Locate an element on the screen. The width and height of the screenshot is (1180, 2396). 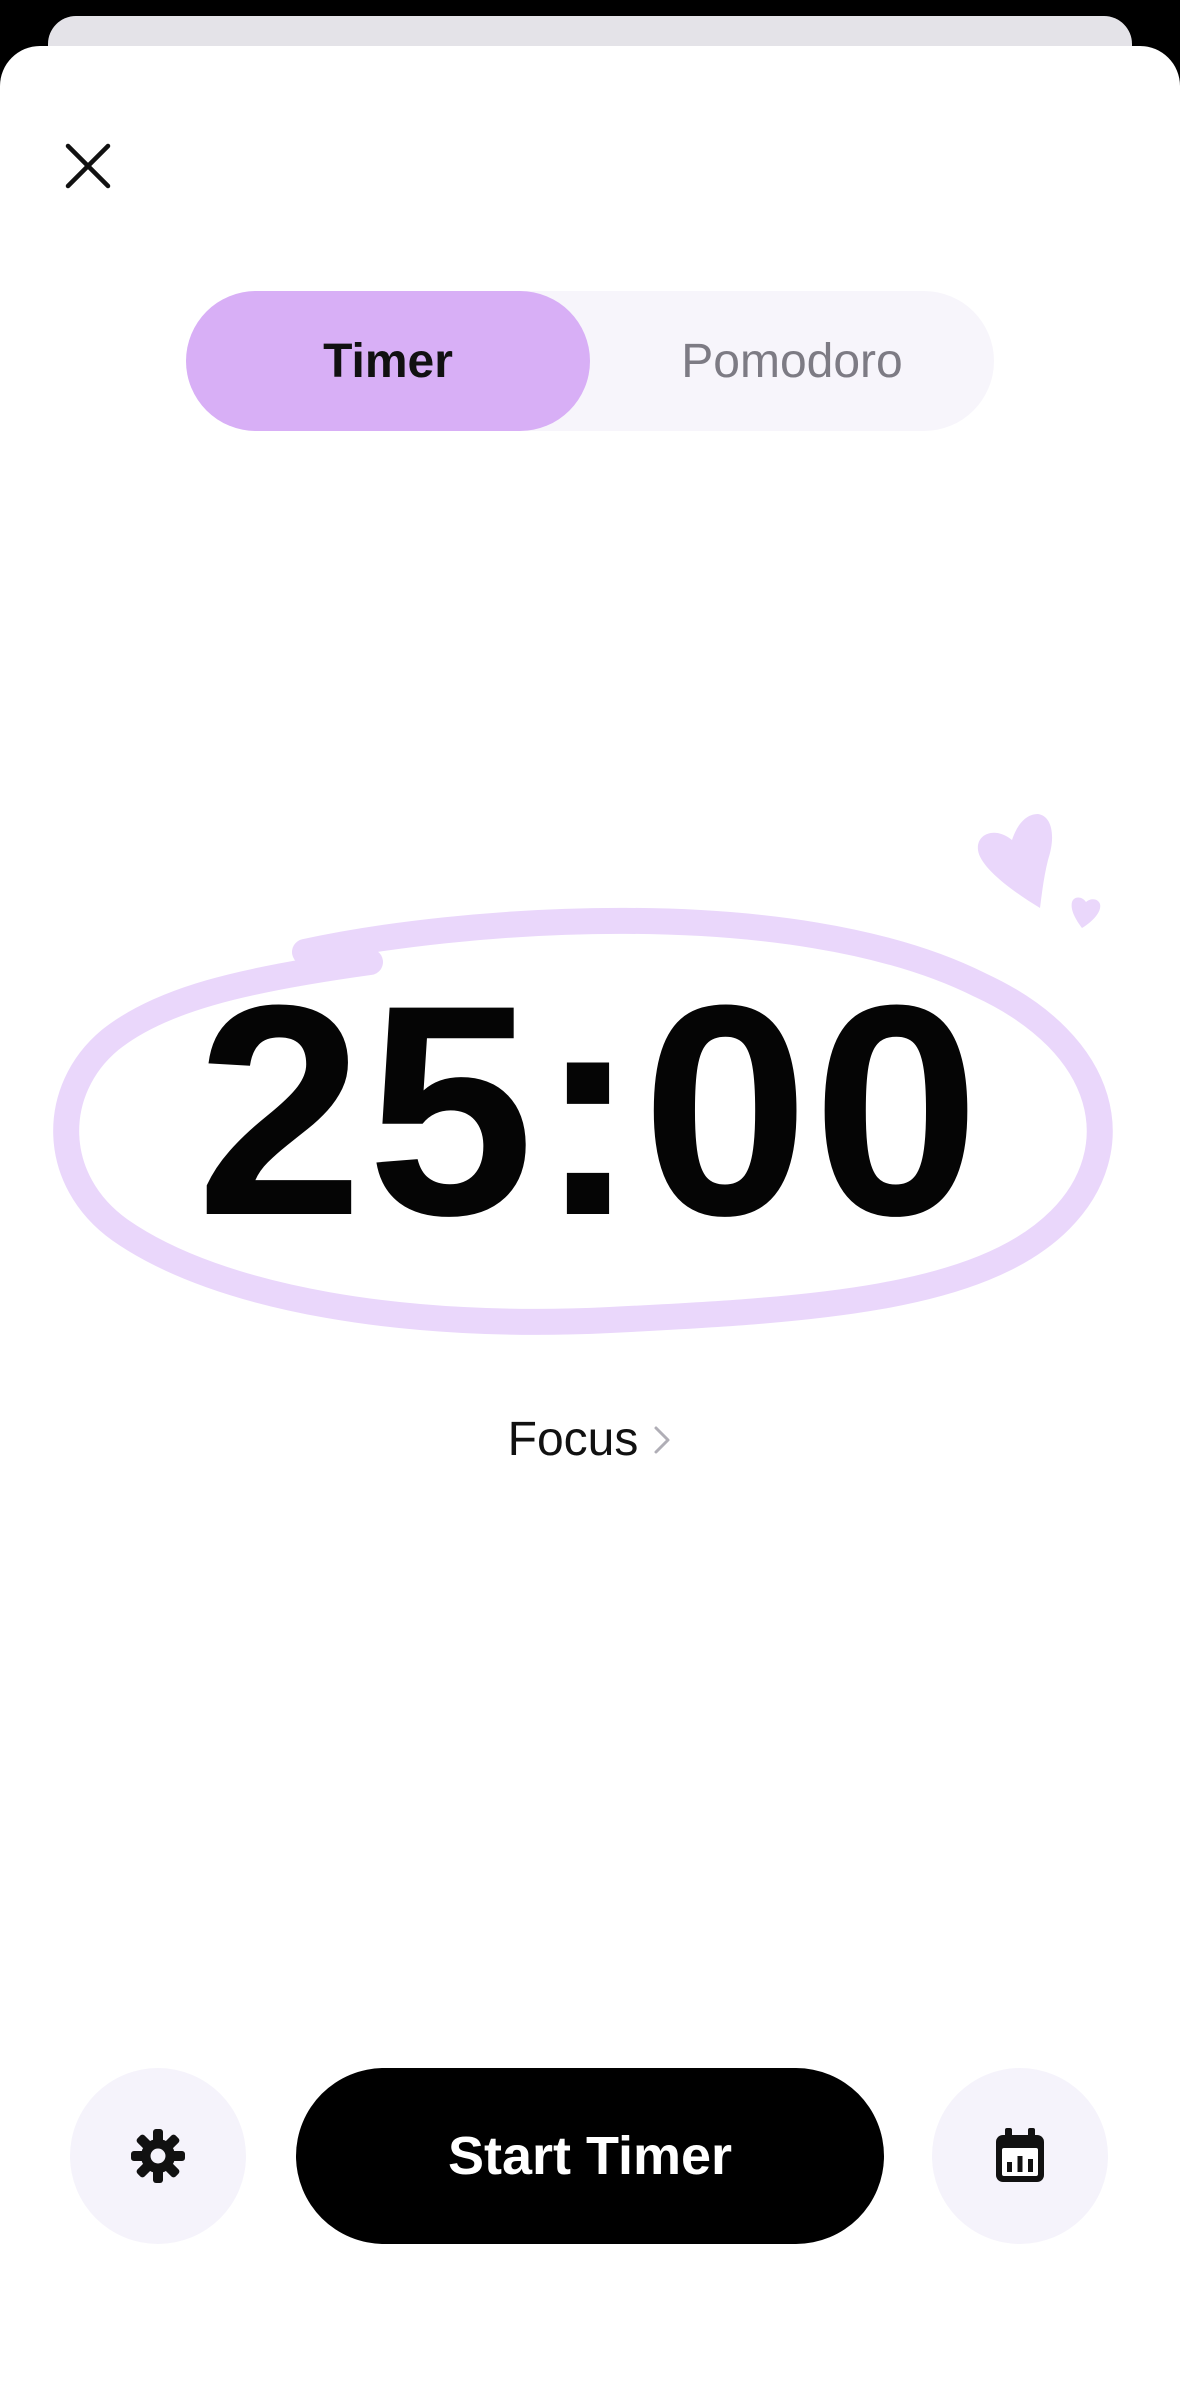
tab-timer: Timer is located at coordinates (388, 361).